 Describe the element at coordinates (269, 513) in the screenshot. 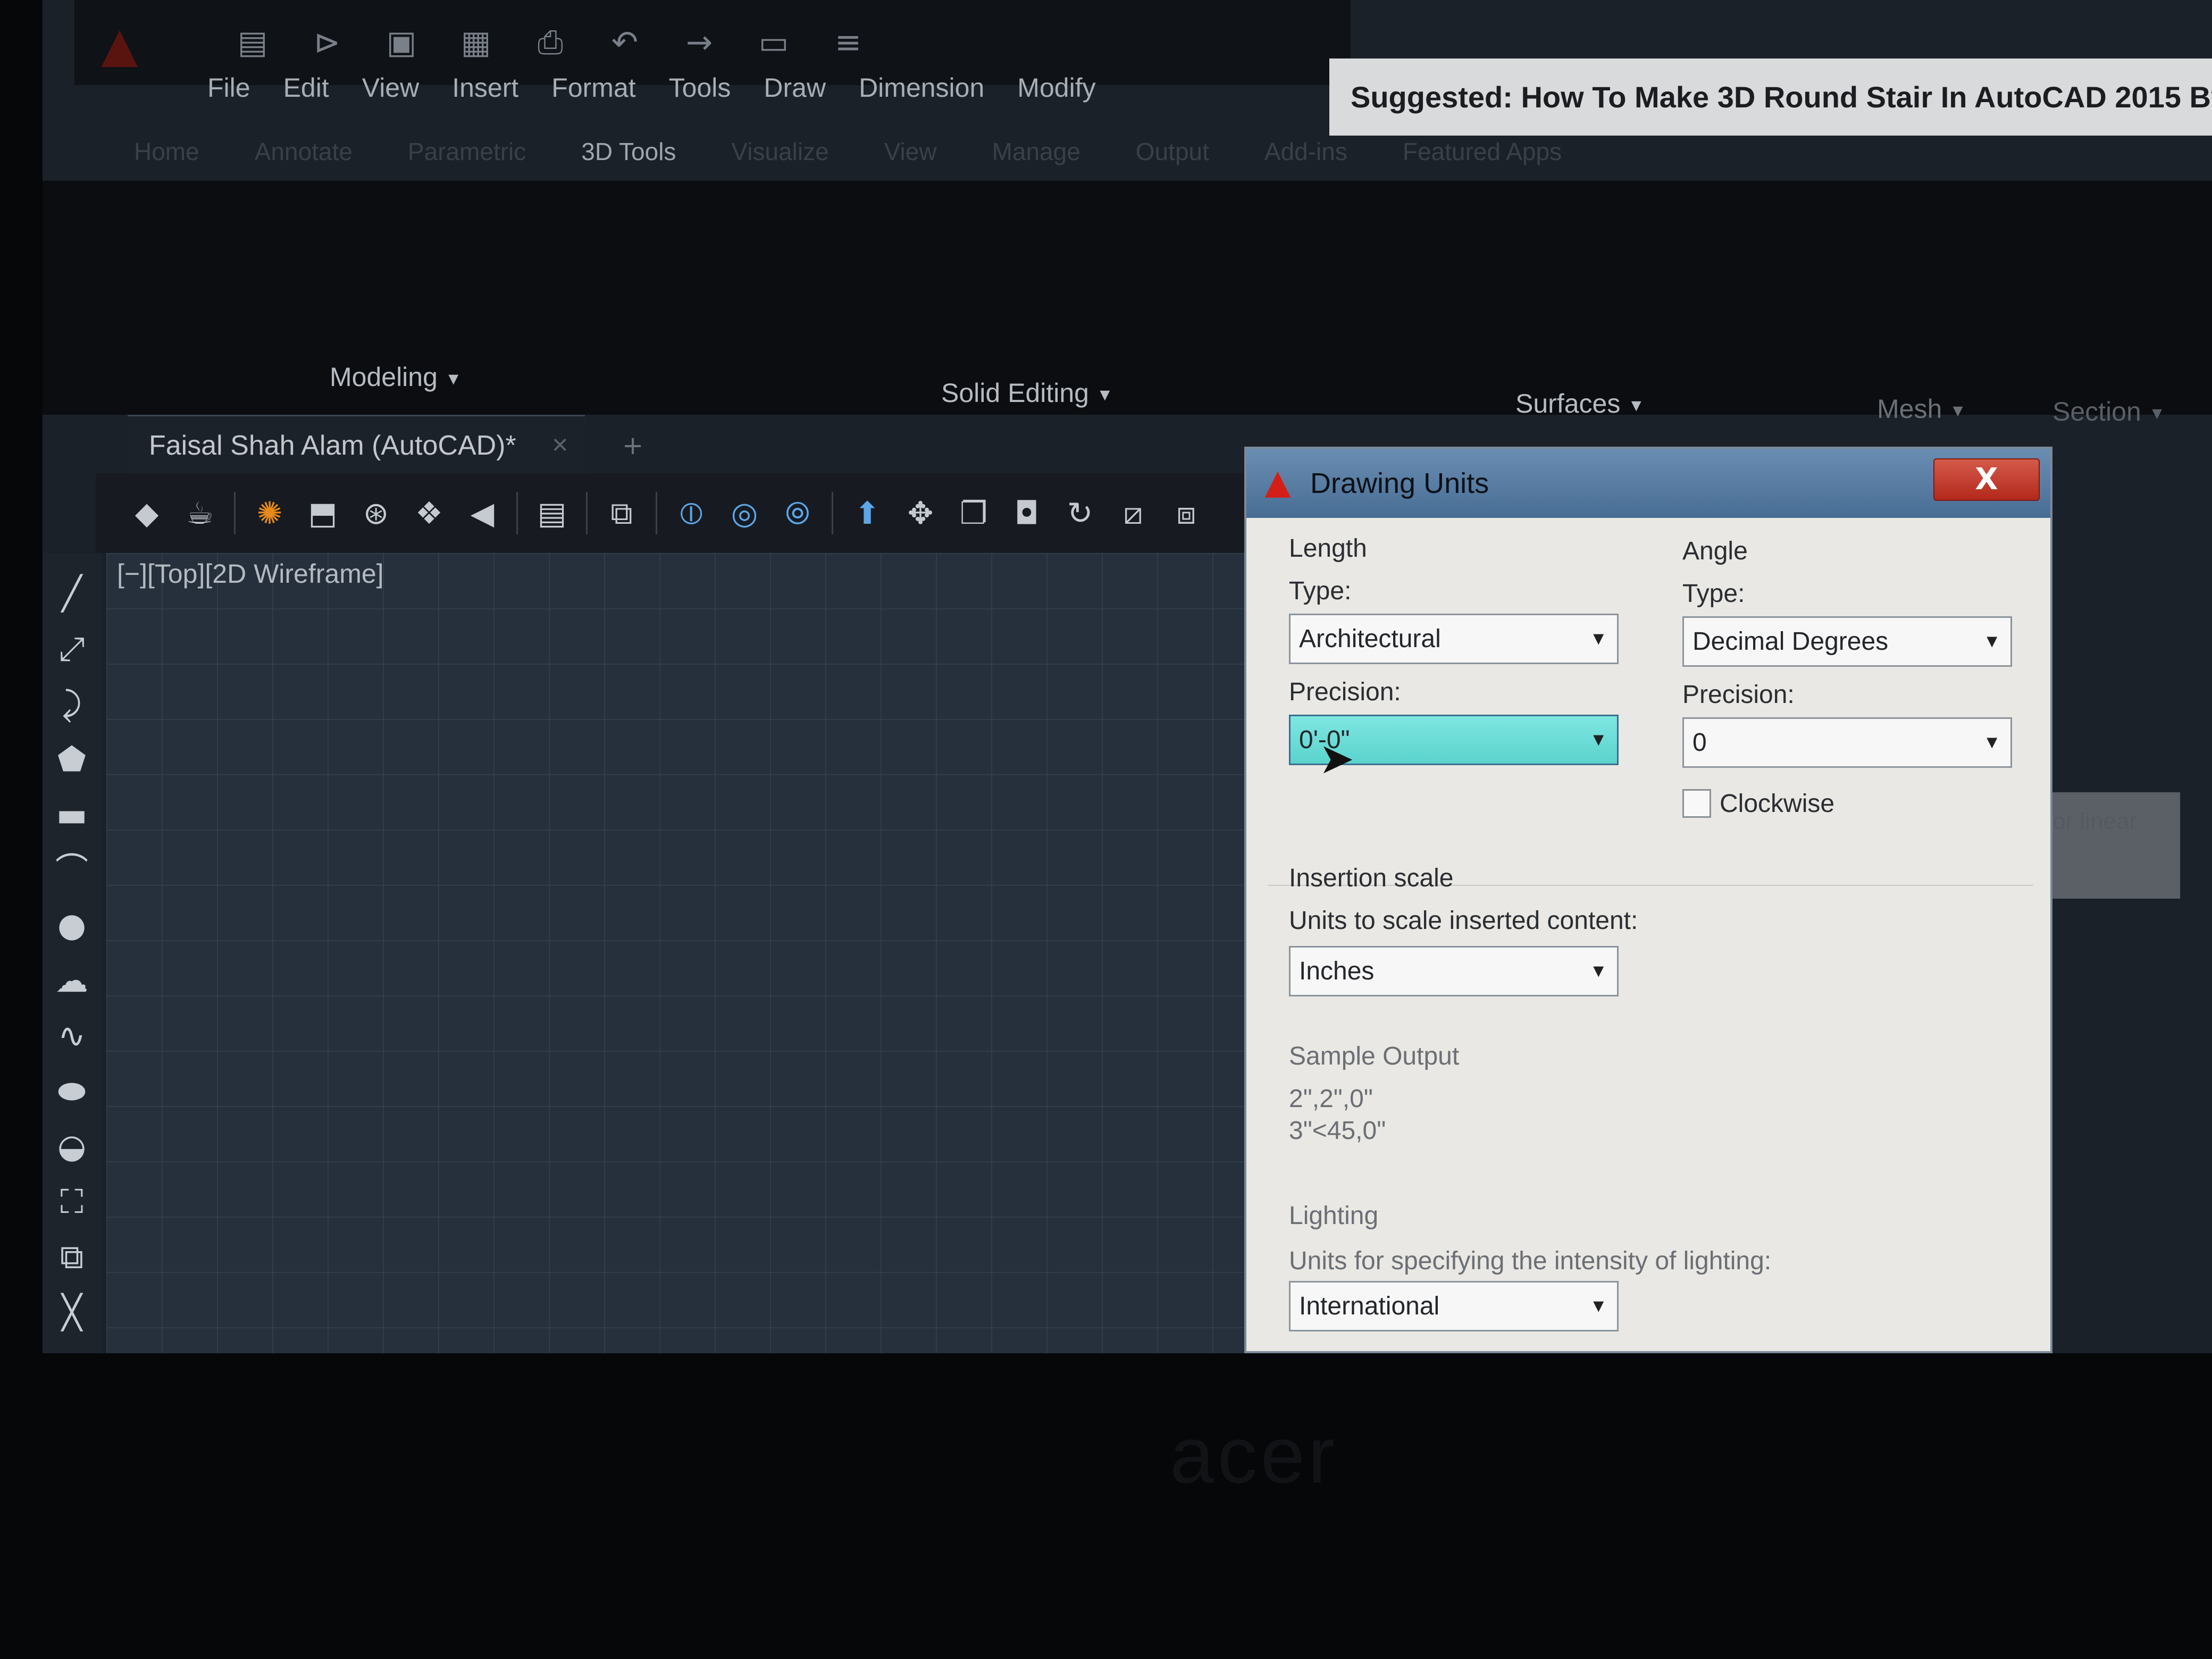

I see `sphere-icon: ✺` at that location.